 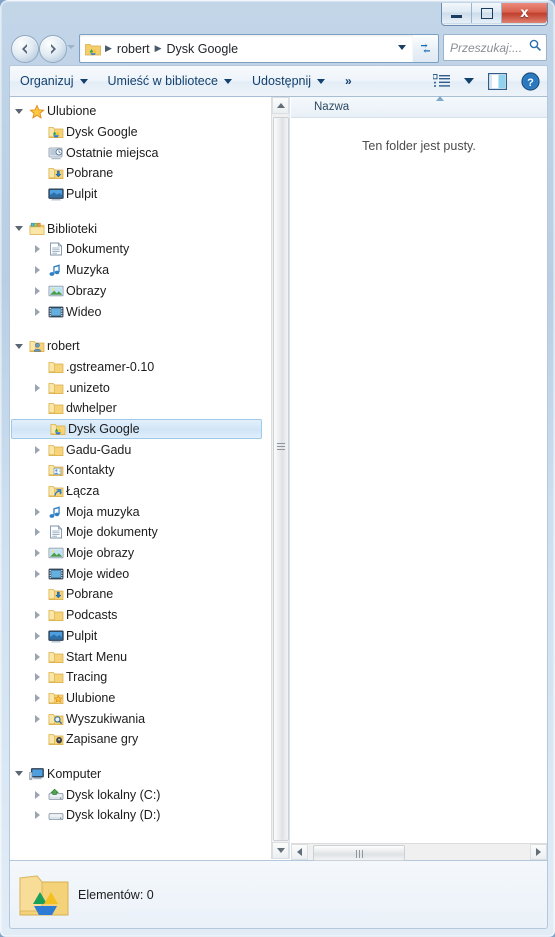 I want to click on breadcrumb-robert: robert, so click(x=133, y=49).